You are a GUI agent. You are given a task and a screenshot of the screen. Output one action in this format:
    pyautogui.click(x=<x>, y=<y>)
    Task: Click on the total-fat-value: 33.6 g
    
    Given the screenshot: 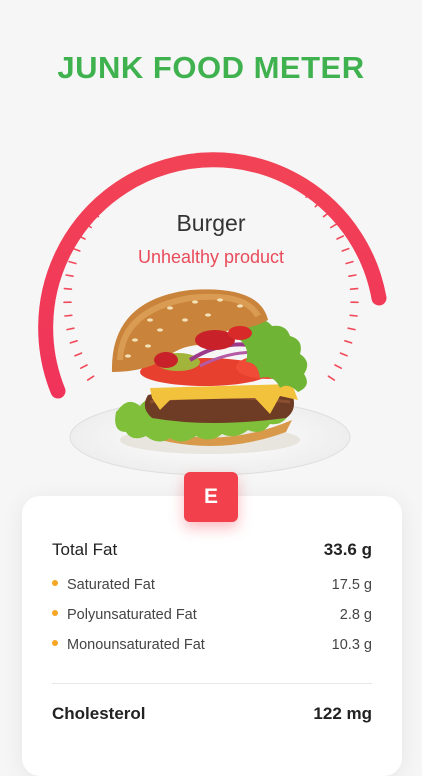 What is the action you would take?
    pyautogui.click(x=348, y=550)
    